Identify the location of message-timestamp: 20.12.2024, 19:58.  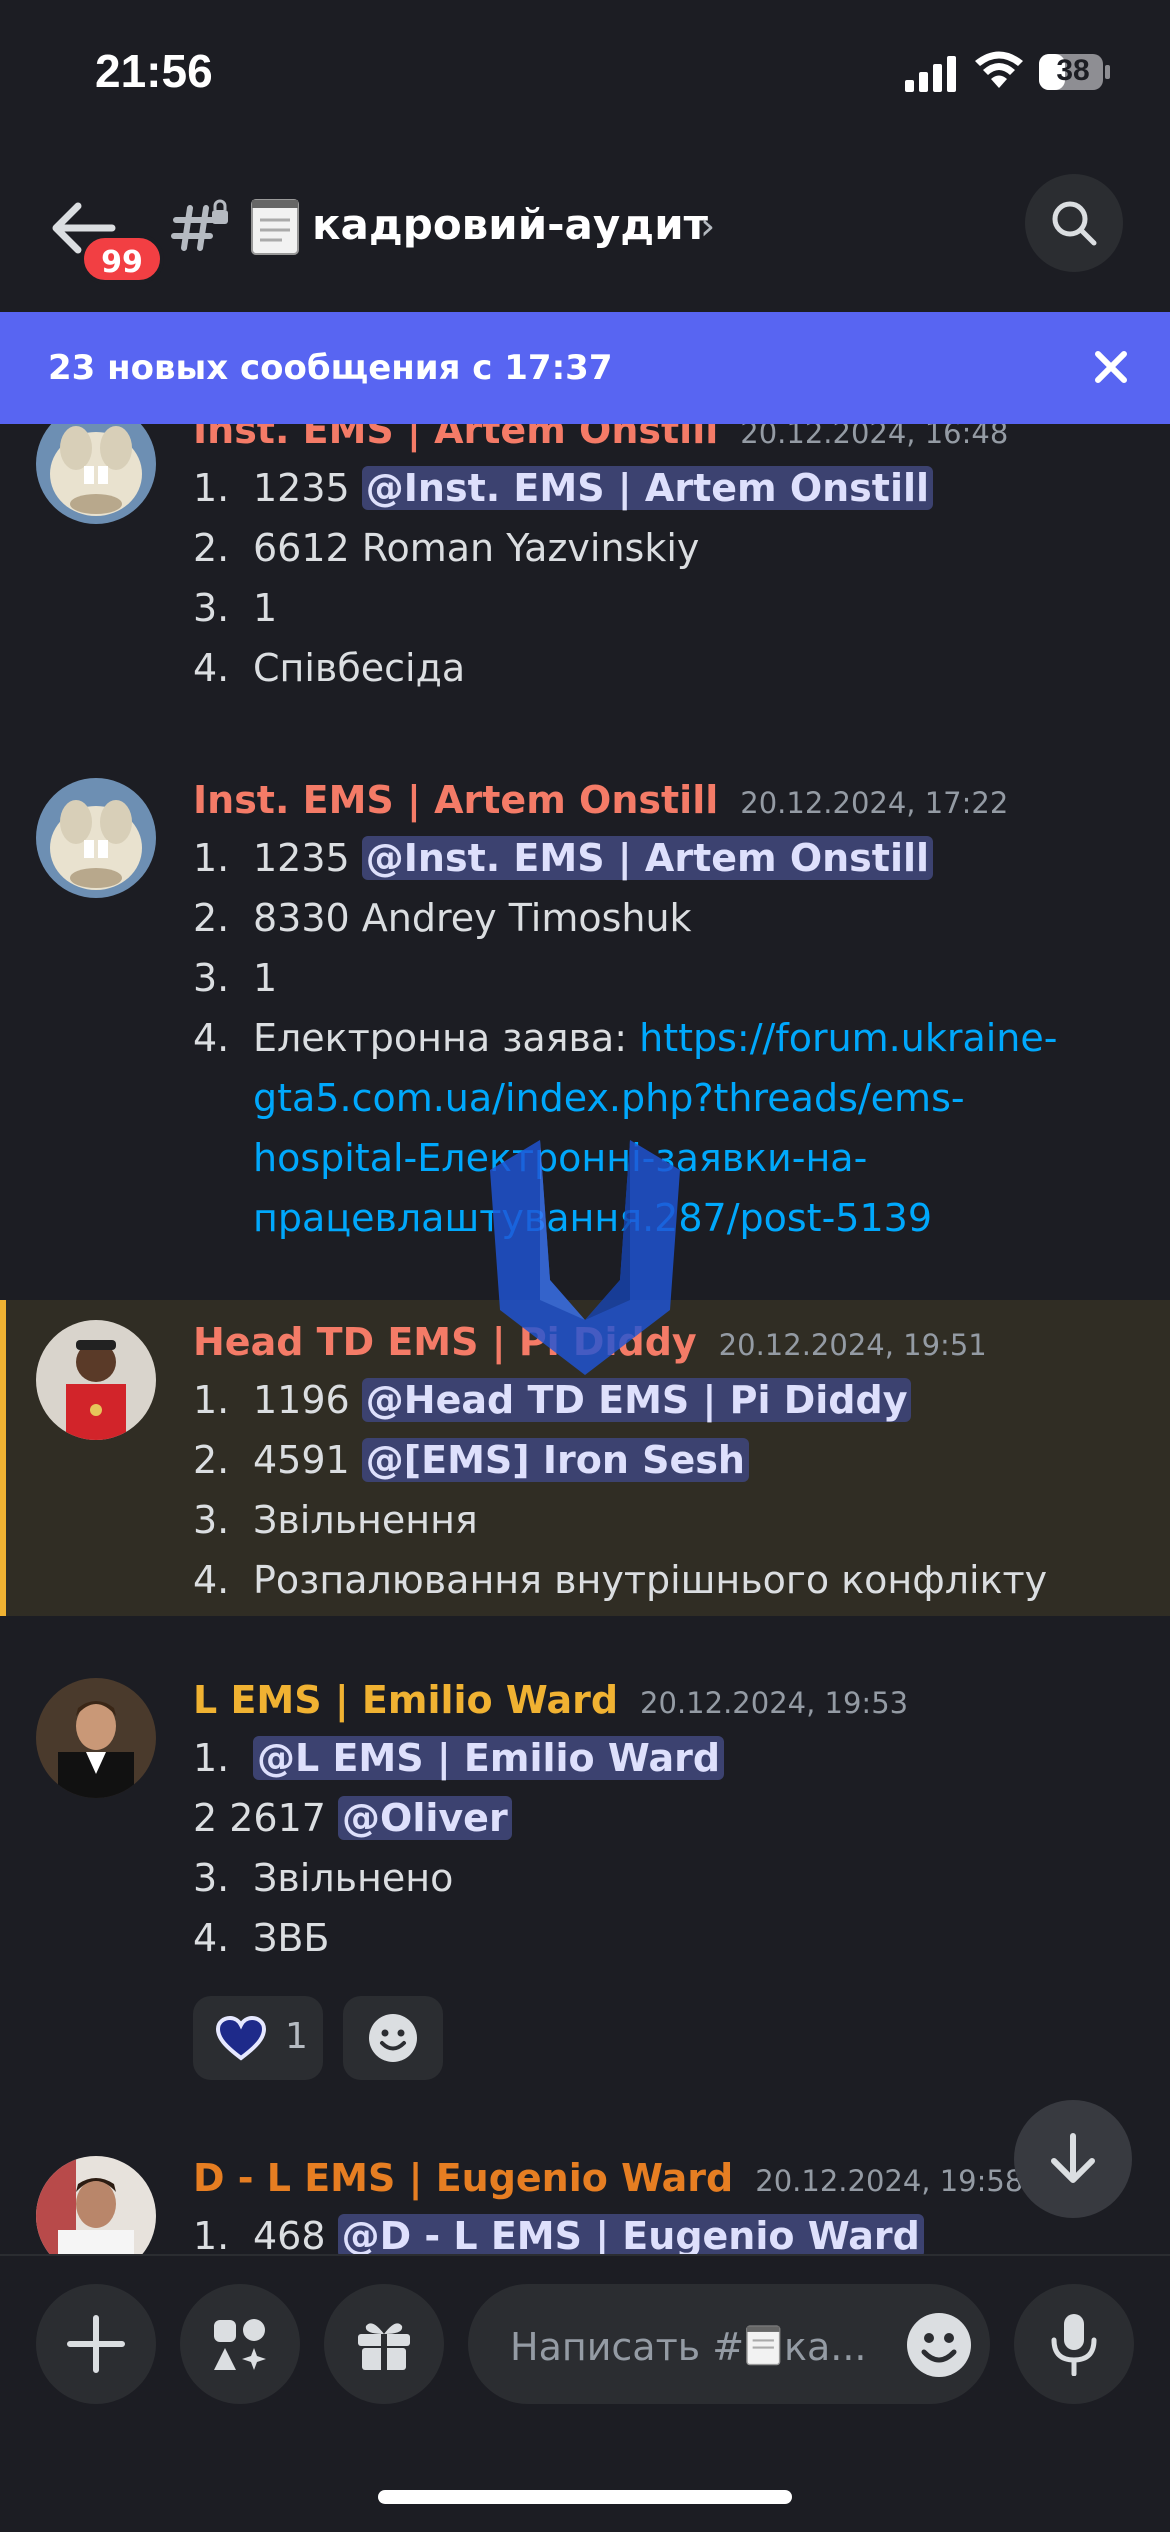
(889, 2181).